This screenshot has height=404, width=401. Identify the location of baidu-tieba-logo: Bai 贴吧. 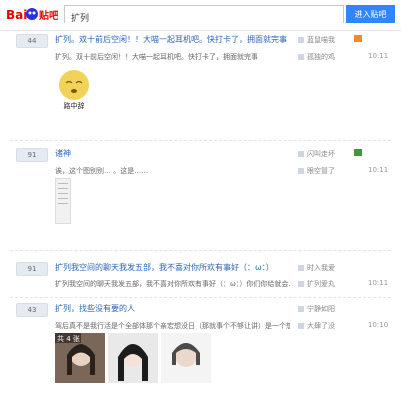
(32, 14).